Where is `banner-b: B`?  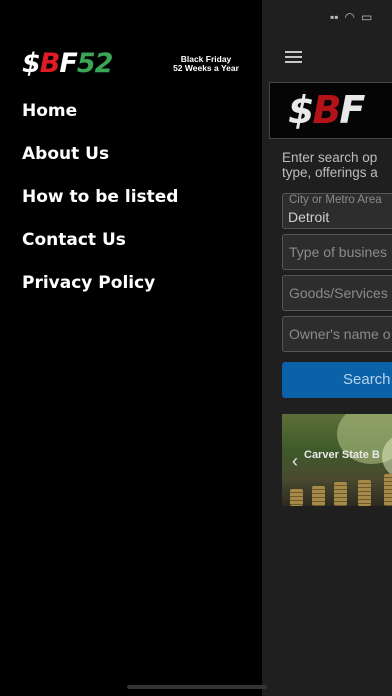 banner-b: B is located at coordinates (326, 110).